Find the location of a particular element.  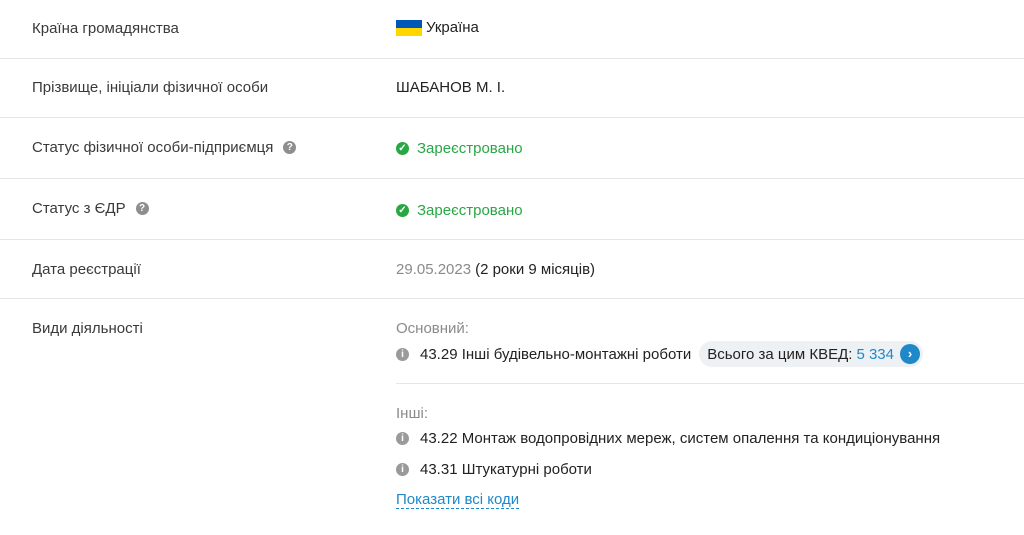

registration-duration: (2 роки 9 місяців) is located at coordinates (535, 269).